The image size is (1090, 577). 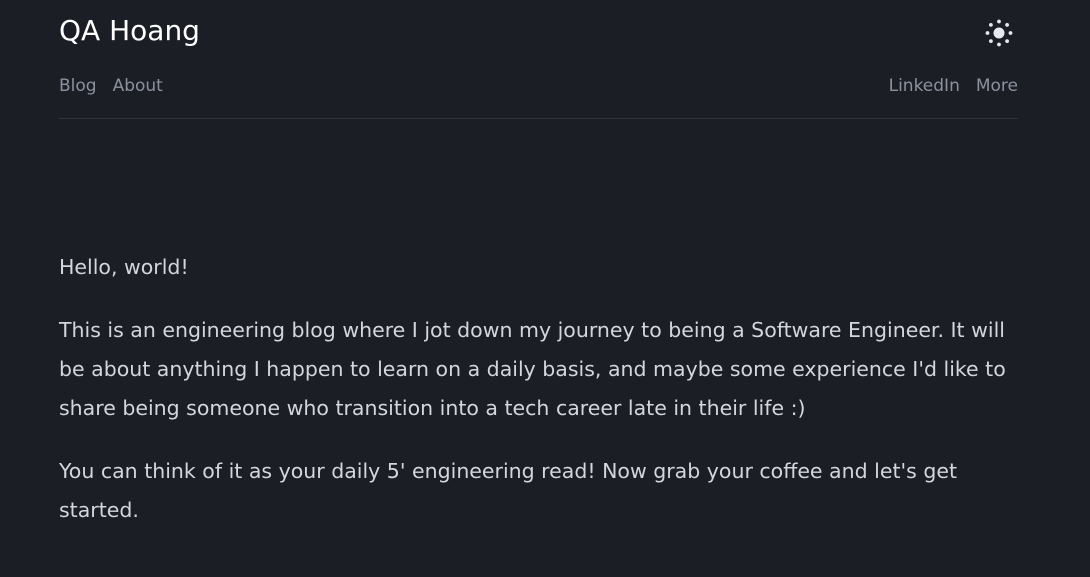 What do you see at coordinates (997, 86) in the screenshot?
I see `nav-link-more: More` at bounding box center [997, 86].